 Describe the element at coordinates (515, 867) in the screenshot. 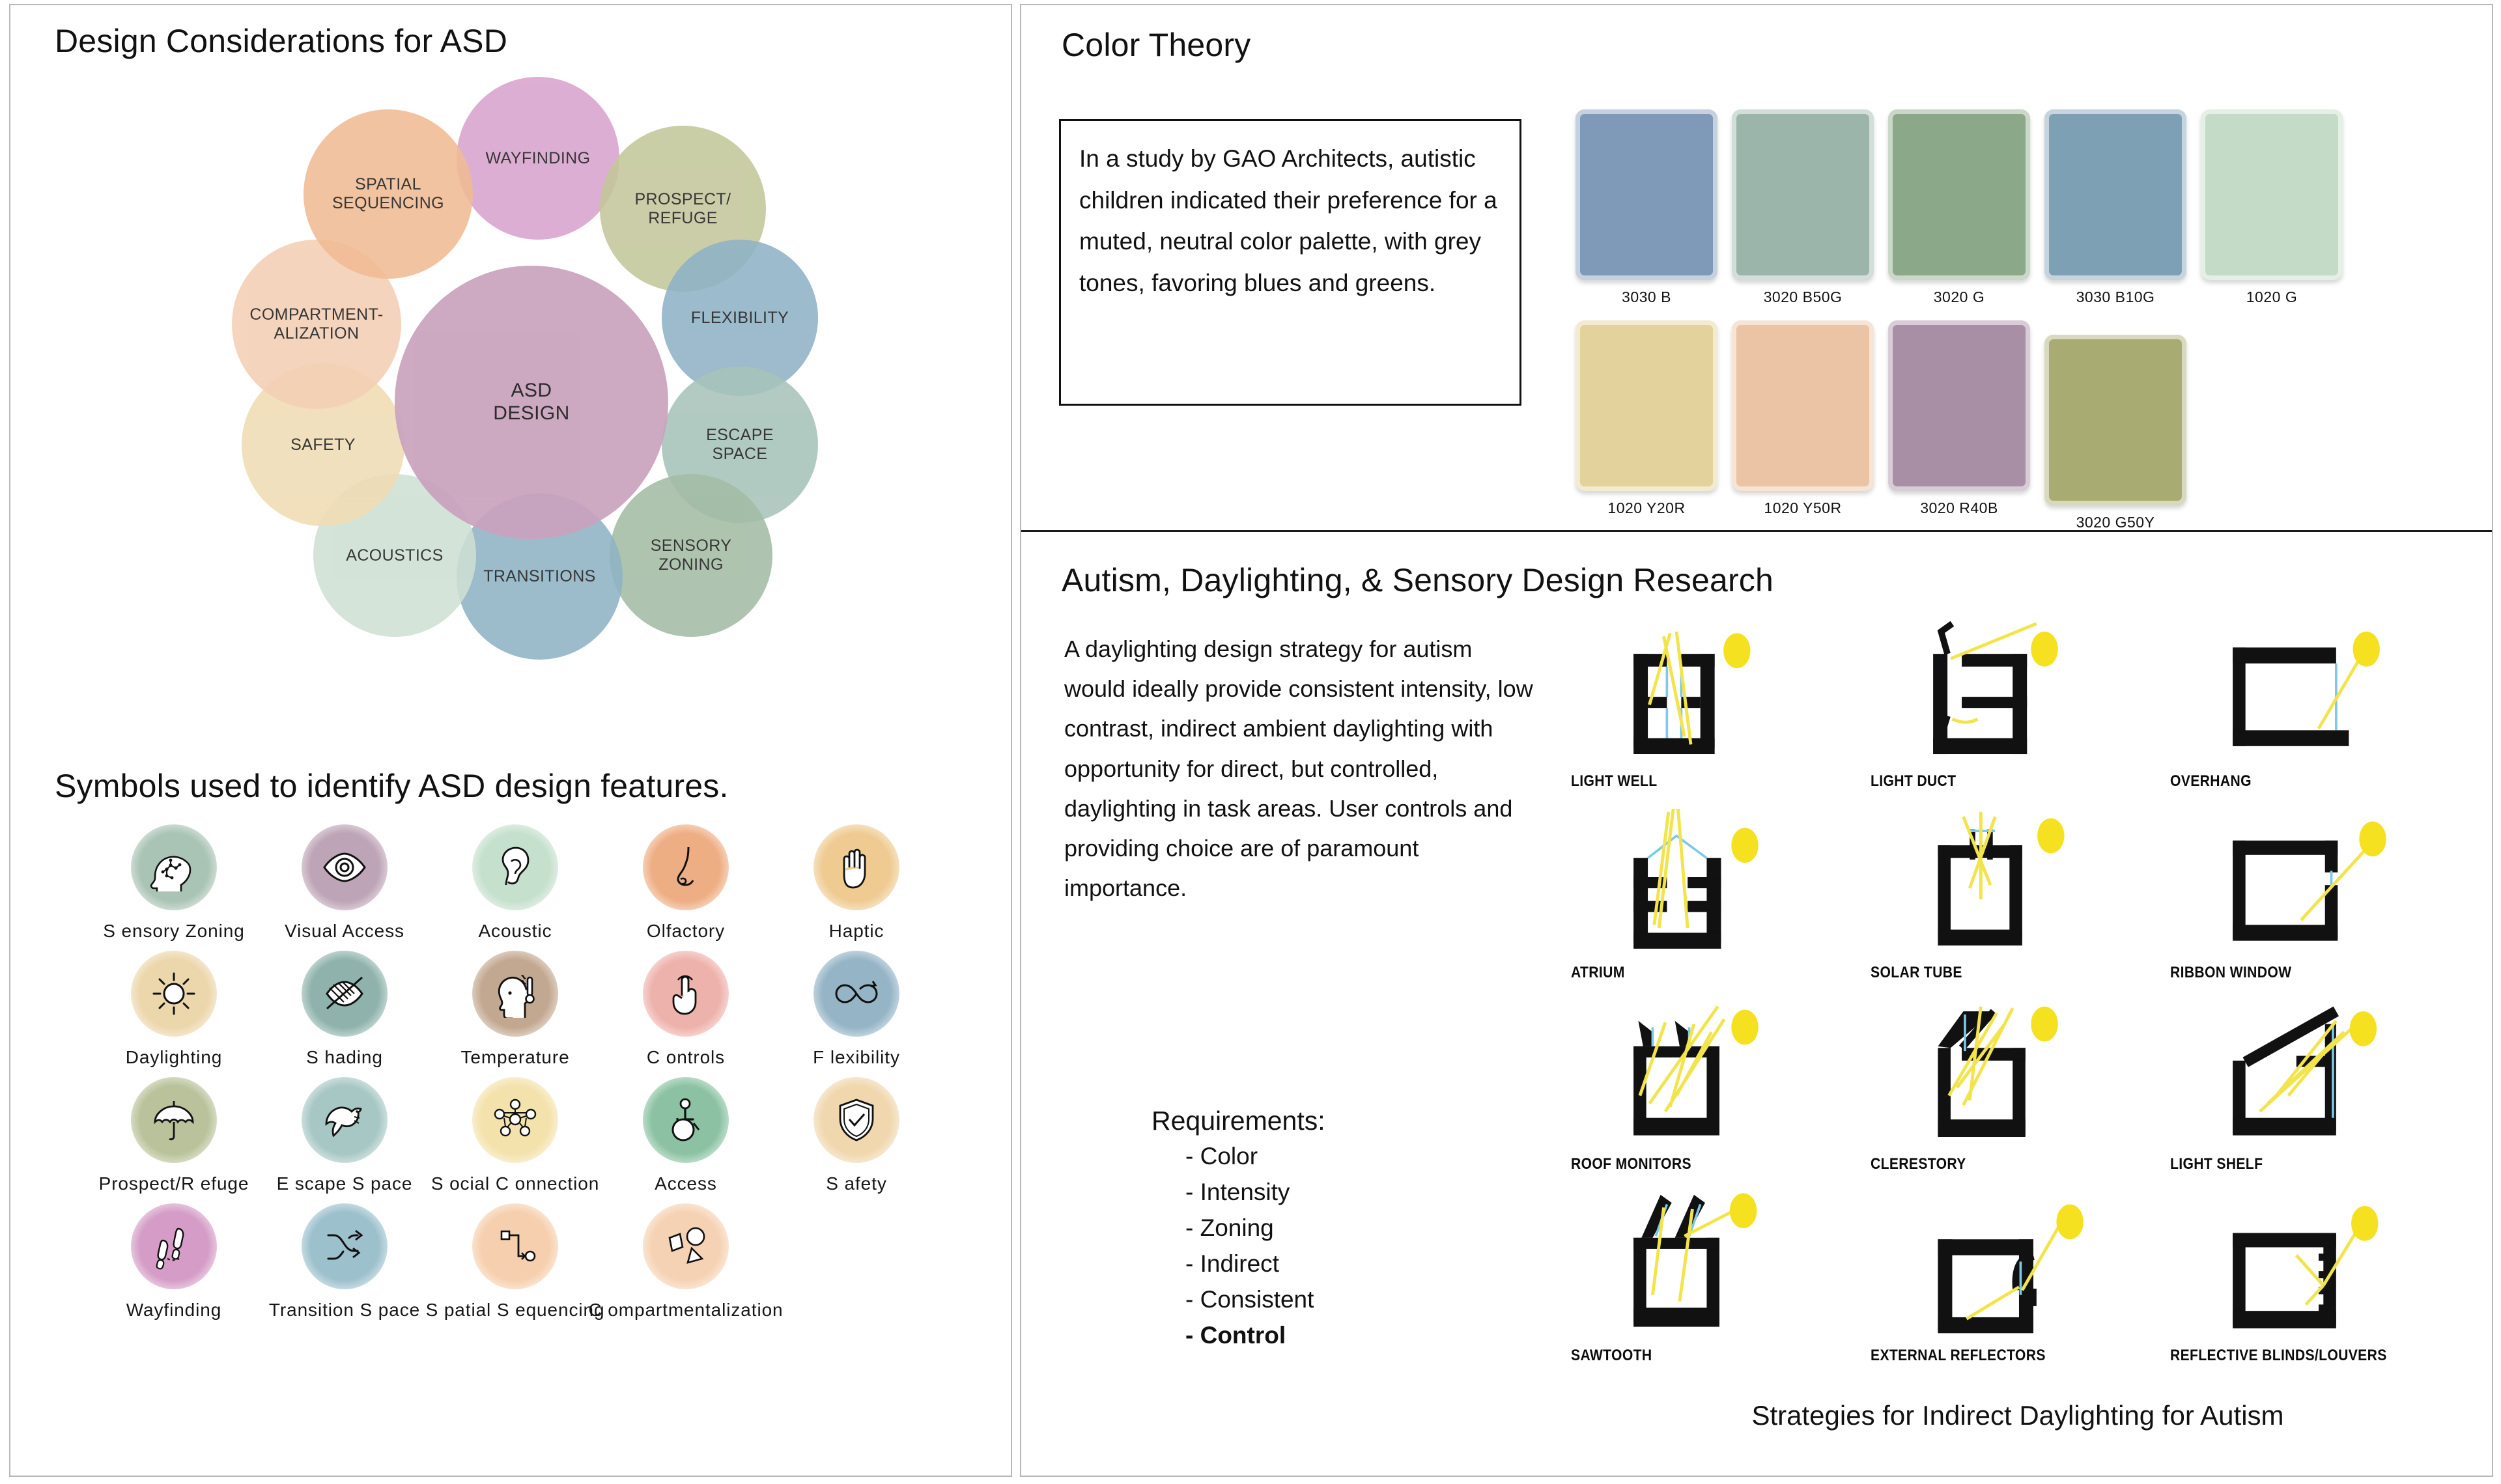

I see `ear-icon` at that location.